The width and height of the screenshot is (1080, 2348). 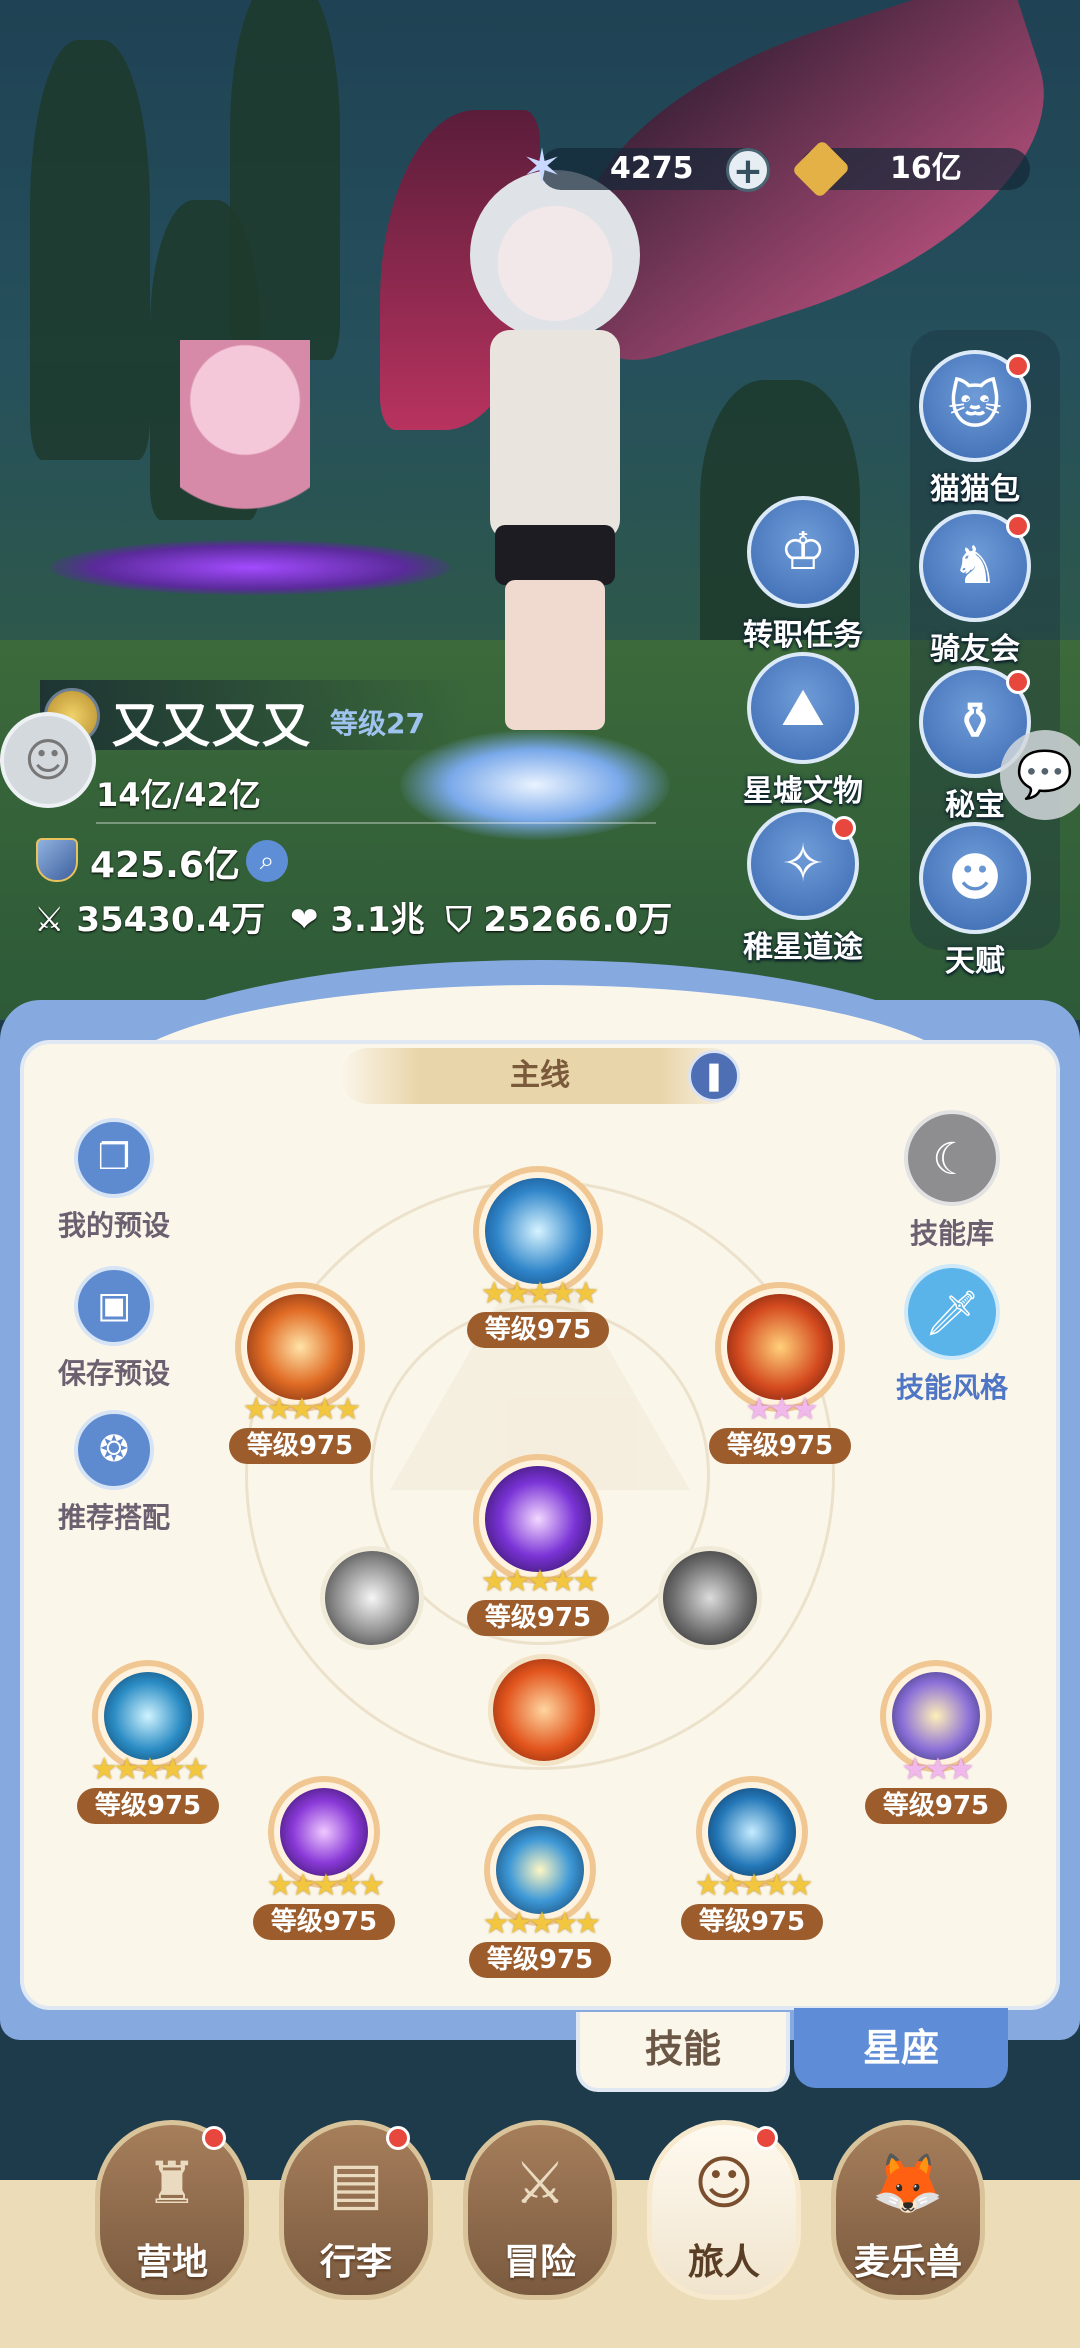 I want to click on chat-bubble-button: 💬, so click(x=1040, y=775).